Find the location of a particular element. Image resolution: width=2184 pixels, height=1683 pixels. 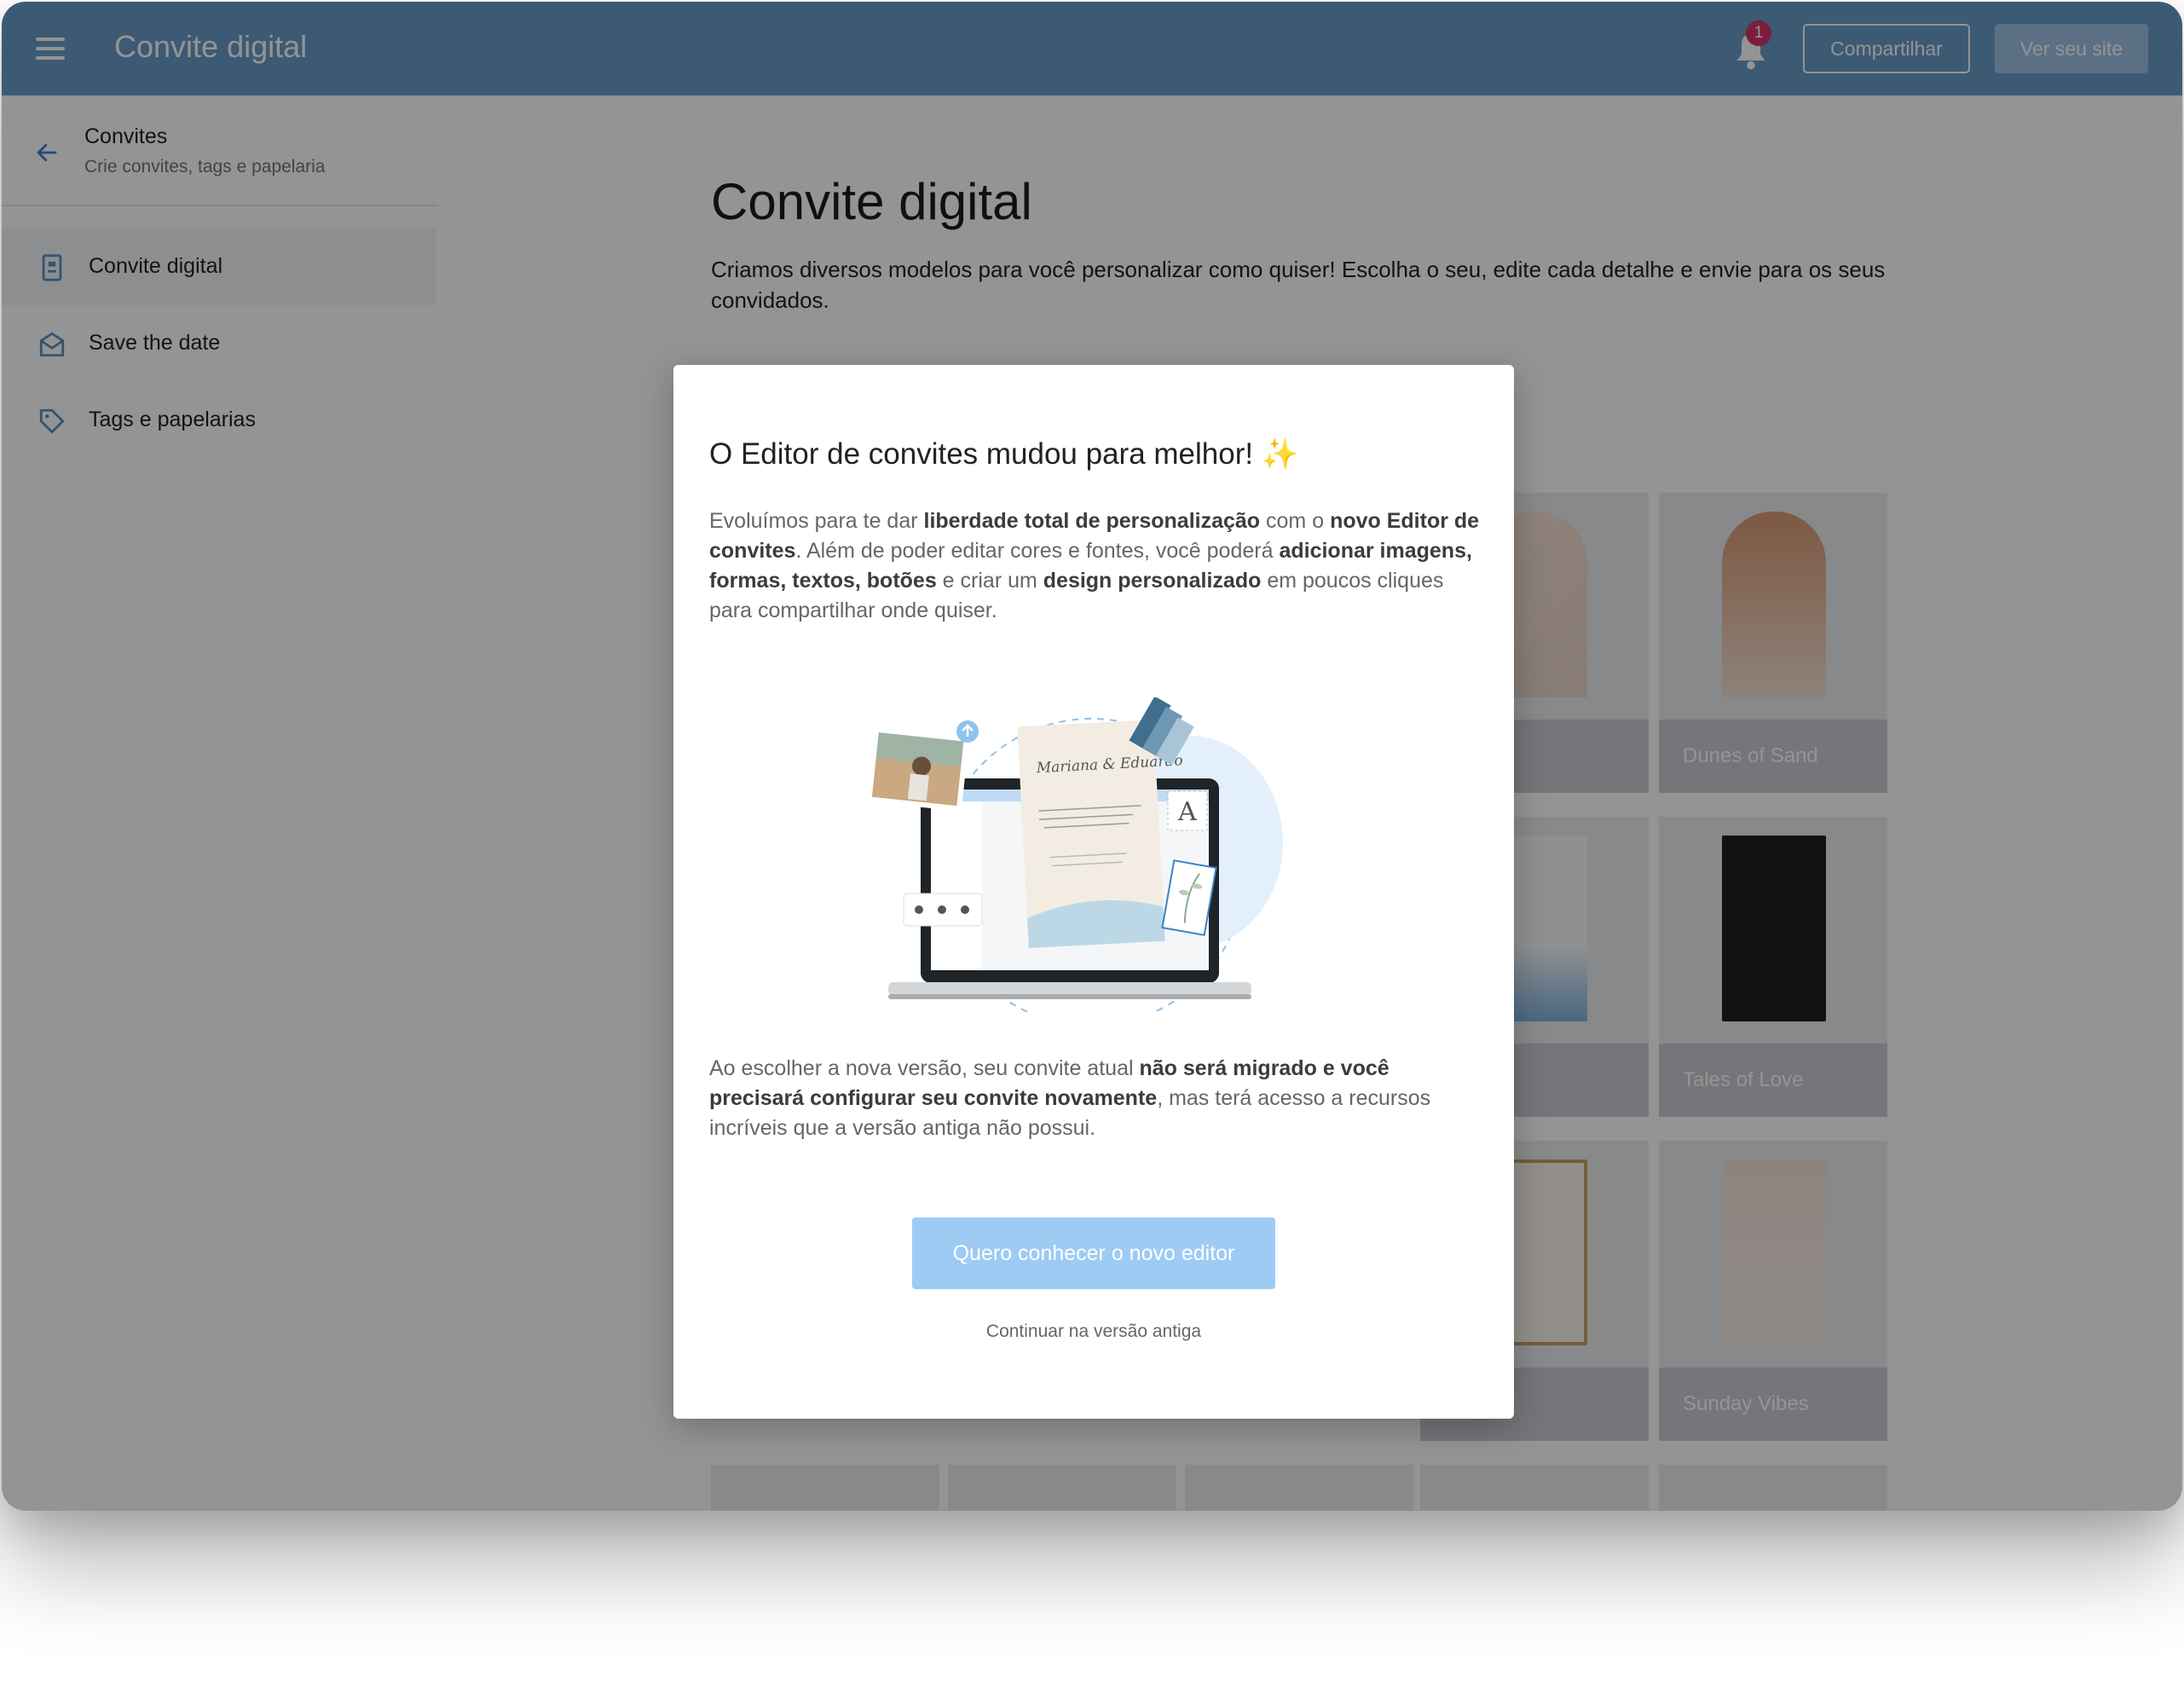

continue-old-version-link: Continuar na versão antiga is located at coordinates (1093, 1332).